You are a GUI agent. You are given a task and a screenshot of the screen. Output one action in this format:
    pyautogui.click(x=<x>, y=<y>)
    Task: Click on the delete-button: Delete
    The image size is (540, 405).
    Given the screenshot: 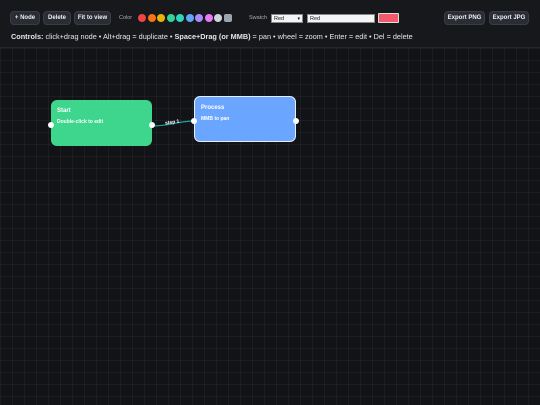 What is the action you would take?
    pyautogui.click(x=57, y=18)
    